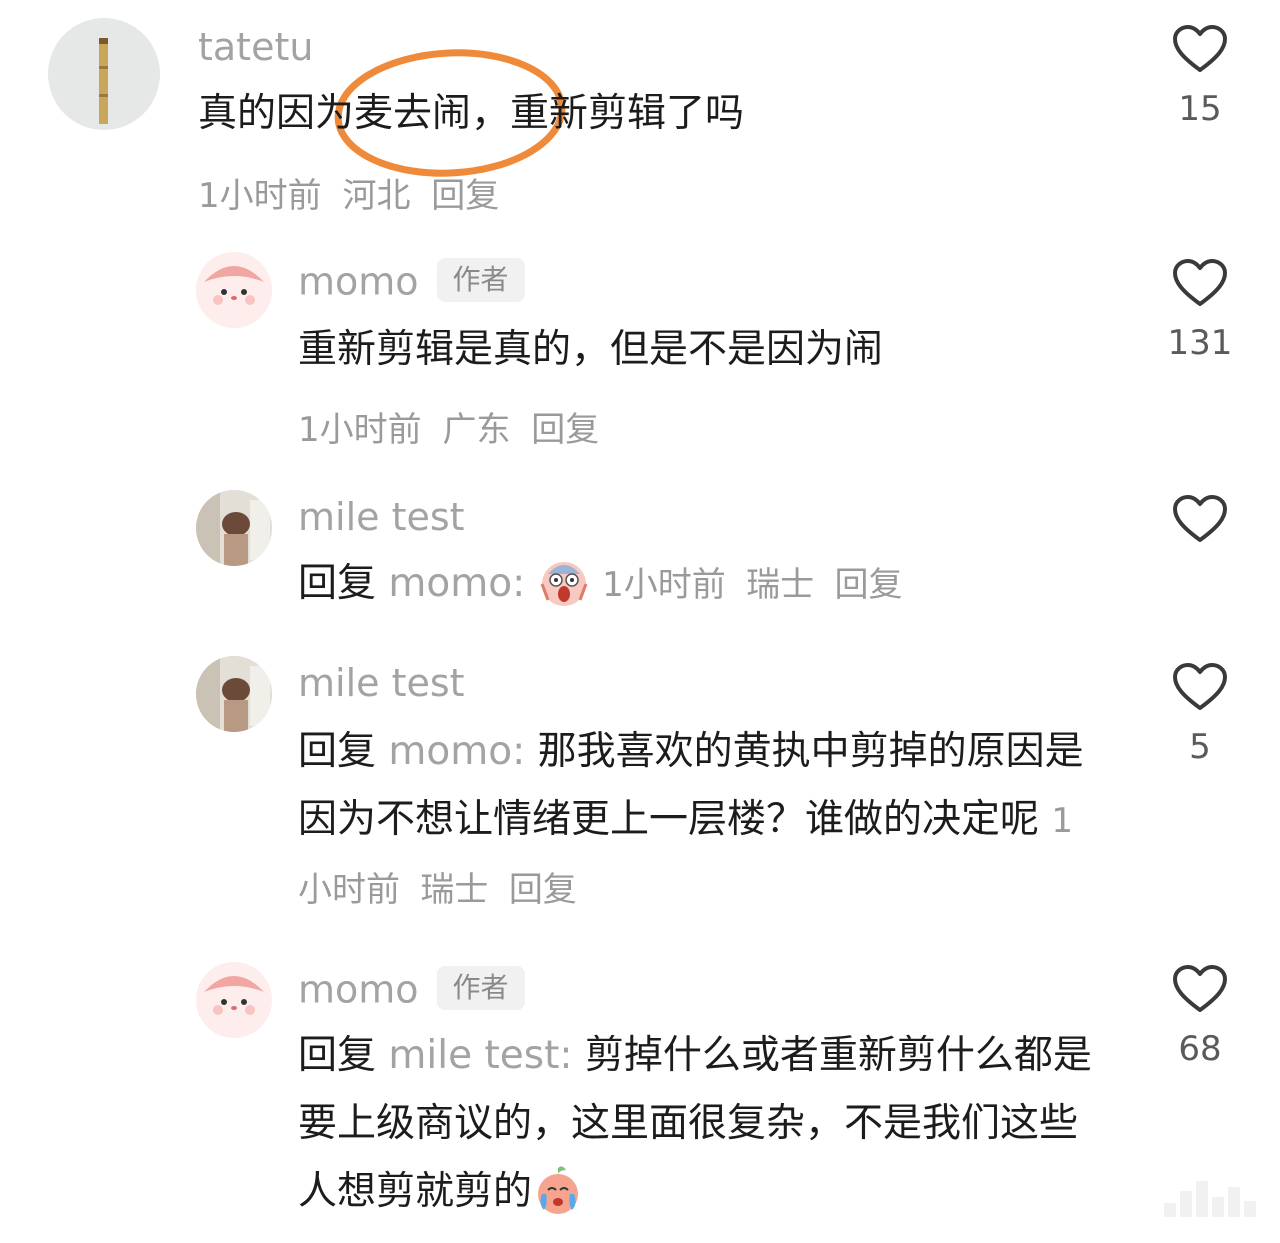 The height and width of the screenshot is (1243, 1280). Describe the element at coordinates (591, 349) in the screenshot. I see `comment-text: 重新剪辑是真的，但是不是因为闹` at that location.